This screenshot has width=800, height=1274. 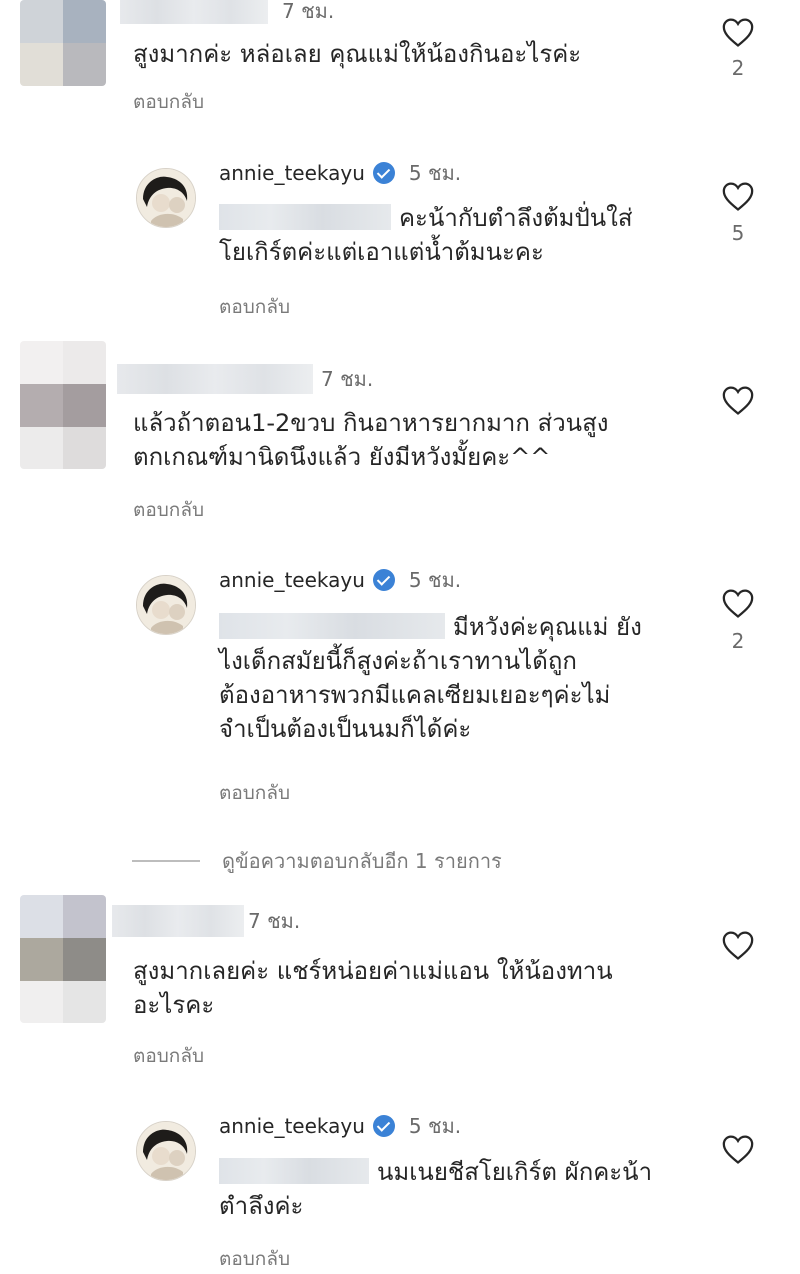 I want to click on view-more-replies: ดูข้อความตอบกลับอีก 1 รายการ, so click(x=317, y=861).